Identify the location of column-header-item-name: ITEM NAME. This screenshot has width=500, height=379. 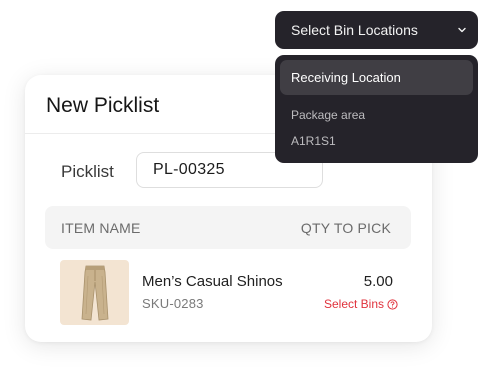
(101, 228).